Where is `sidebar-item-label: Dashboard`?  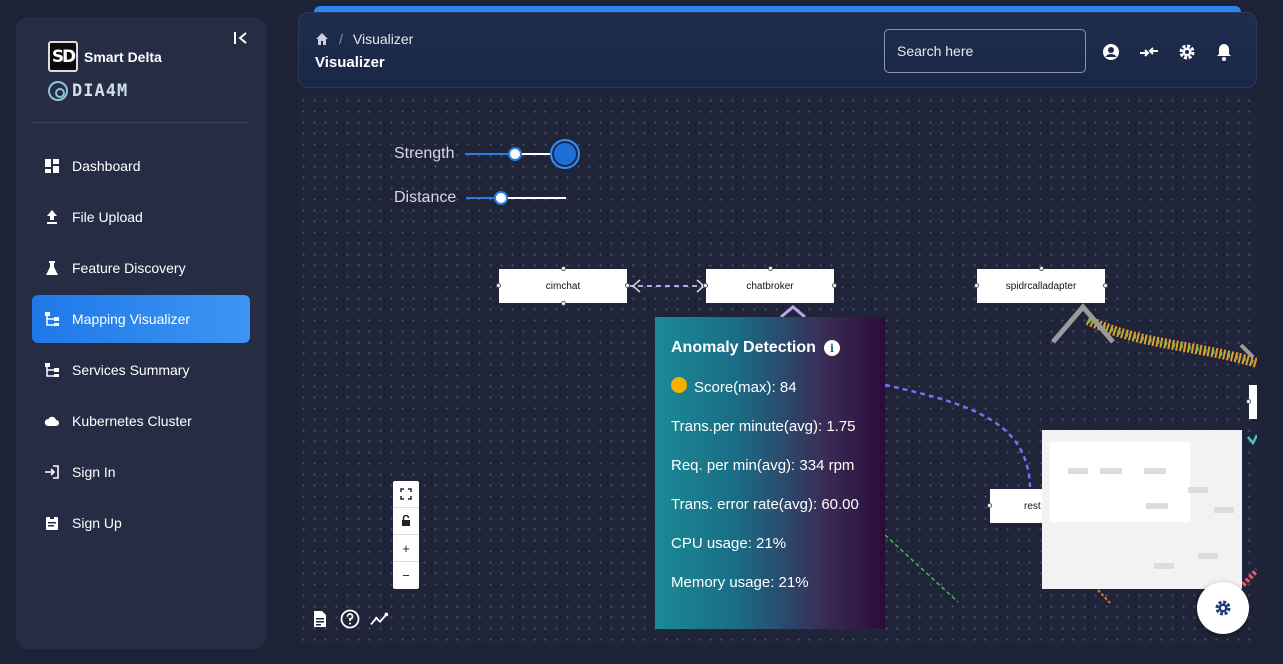
sidebar-item-label: Dashboard is located at coordinates (106, 166).